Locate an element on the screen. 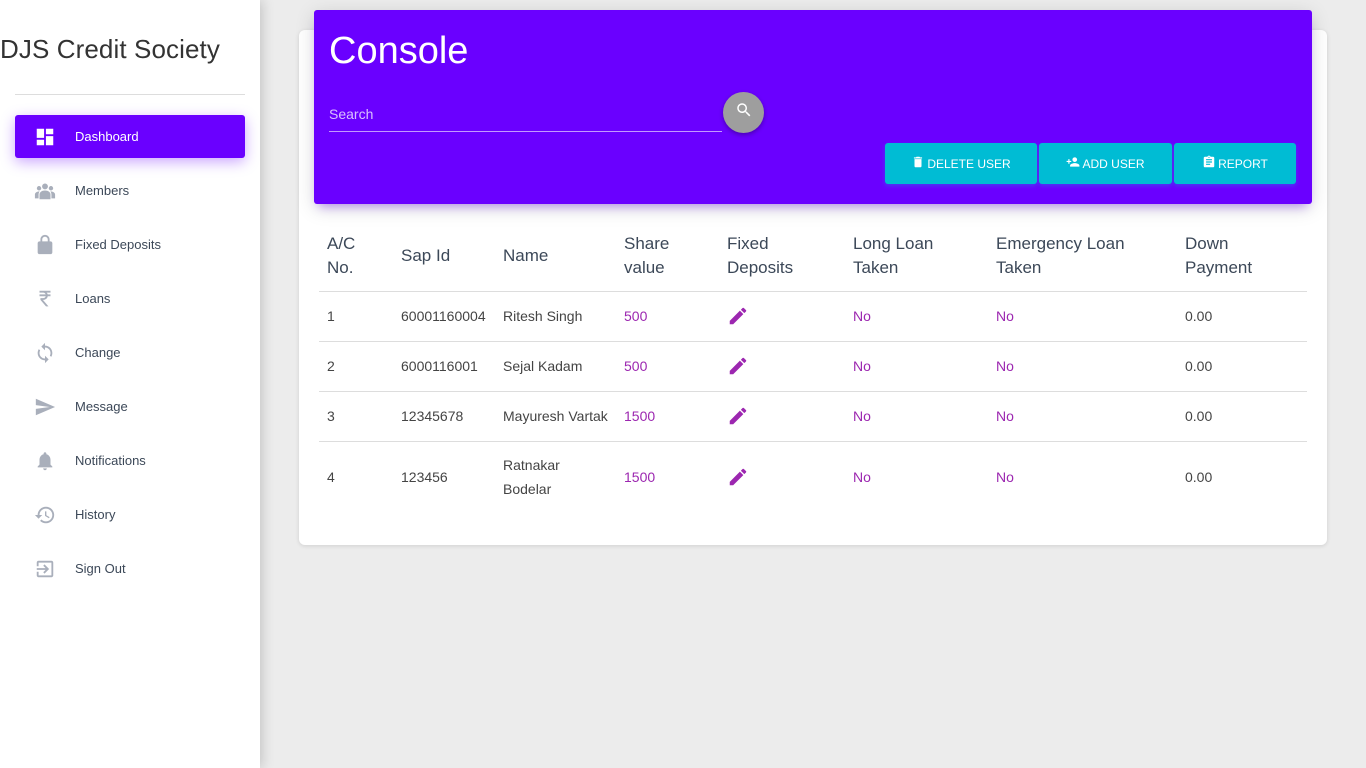 The image size is (1366, 768). sidebar-item-label: Sign Out is located at coordinates (100, 568).